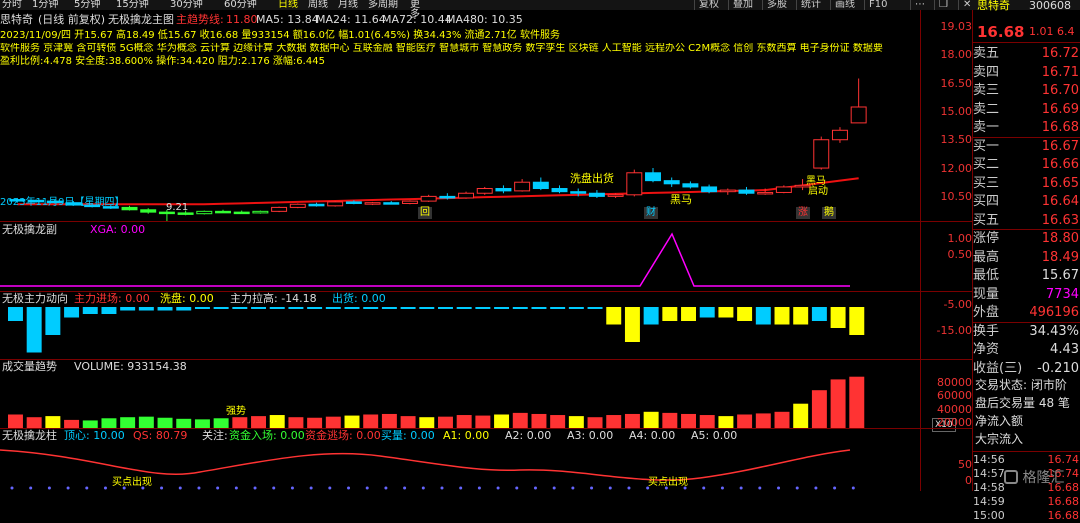  Describe the element at coordinates (1064, 349) in the screenshot. I see `row-value: 4.43` at that location.